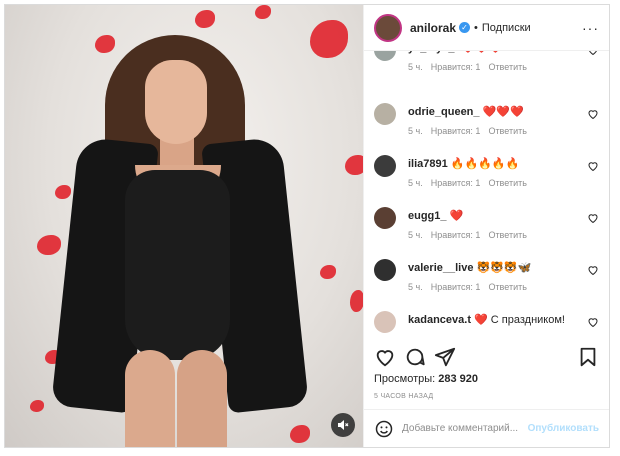 The width and height of the screenshot is (620, 456). Describe the element at coordinates (384, 429) in the screenshot. I see `emoji-smile-icon` at that location.